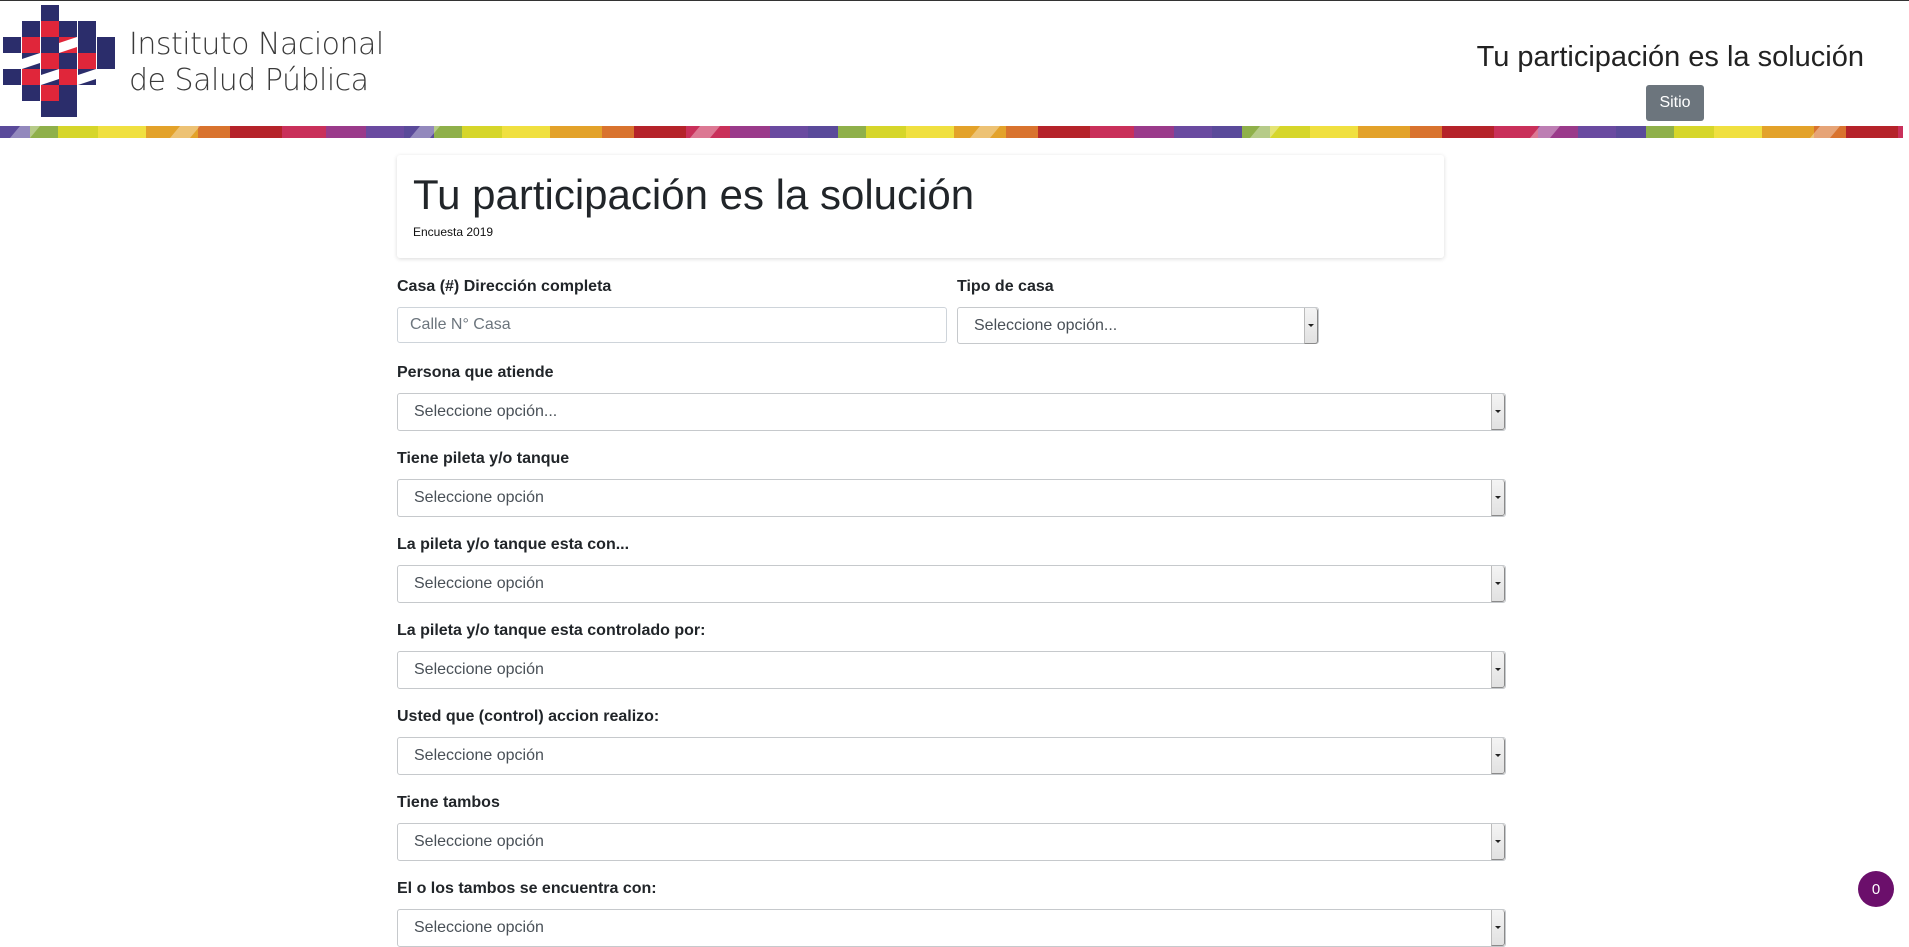 This screenshot has width=1909, height=947. I want to click on select-pileta-estado: Seleccione opción, so click(951, 584).